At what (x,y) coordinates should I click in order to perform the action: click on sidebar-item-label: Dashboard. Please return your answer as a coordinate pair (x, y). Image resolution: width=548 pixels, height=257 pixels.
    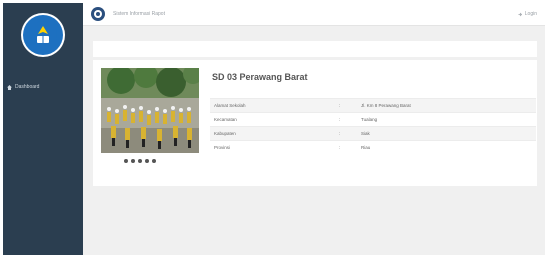
    Looking at the image, I should click on (27, 87).